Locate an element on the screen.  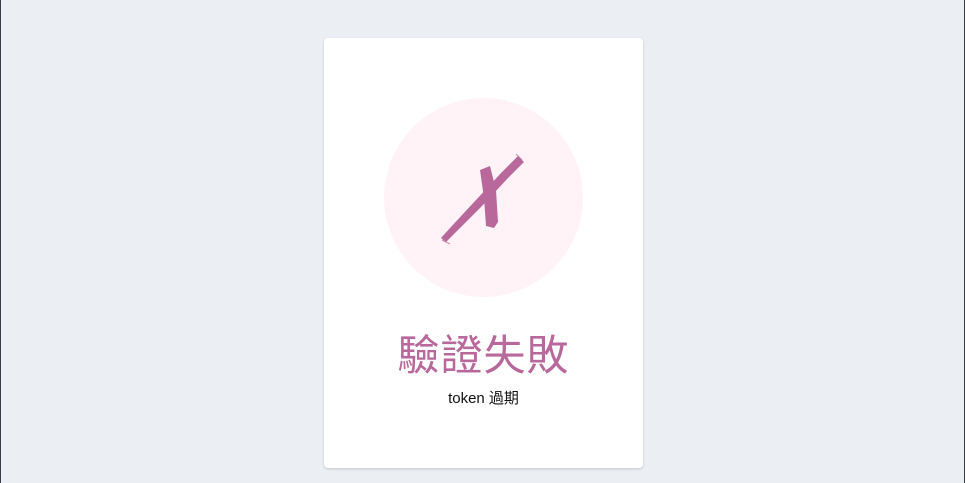
result-message: token 過期 is located at coordinates (483, 398).